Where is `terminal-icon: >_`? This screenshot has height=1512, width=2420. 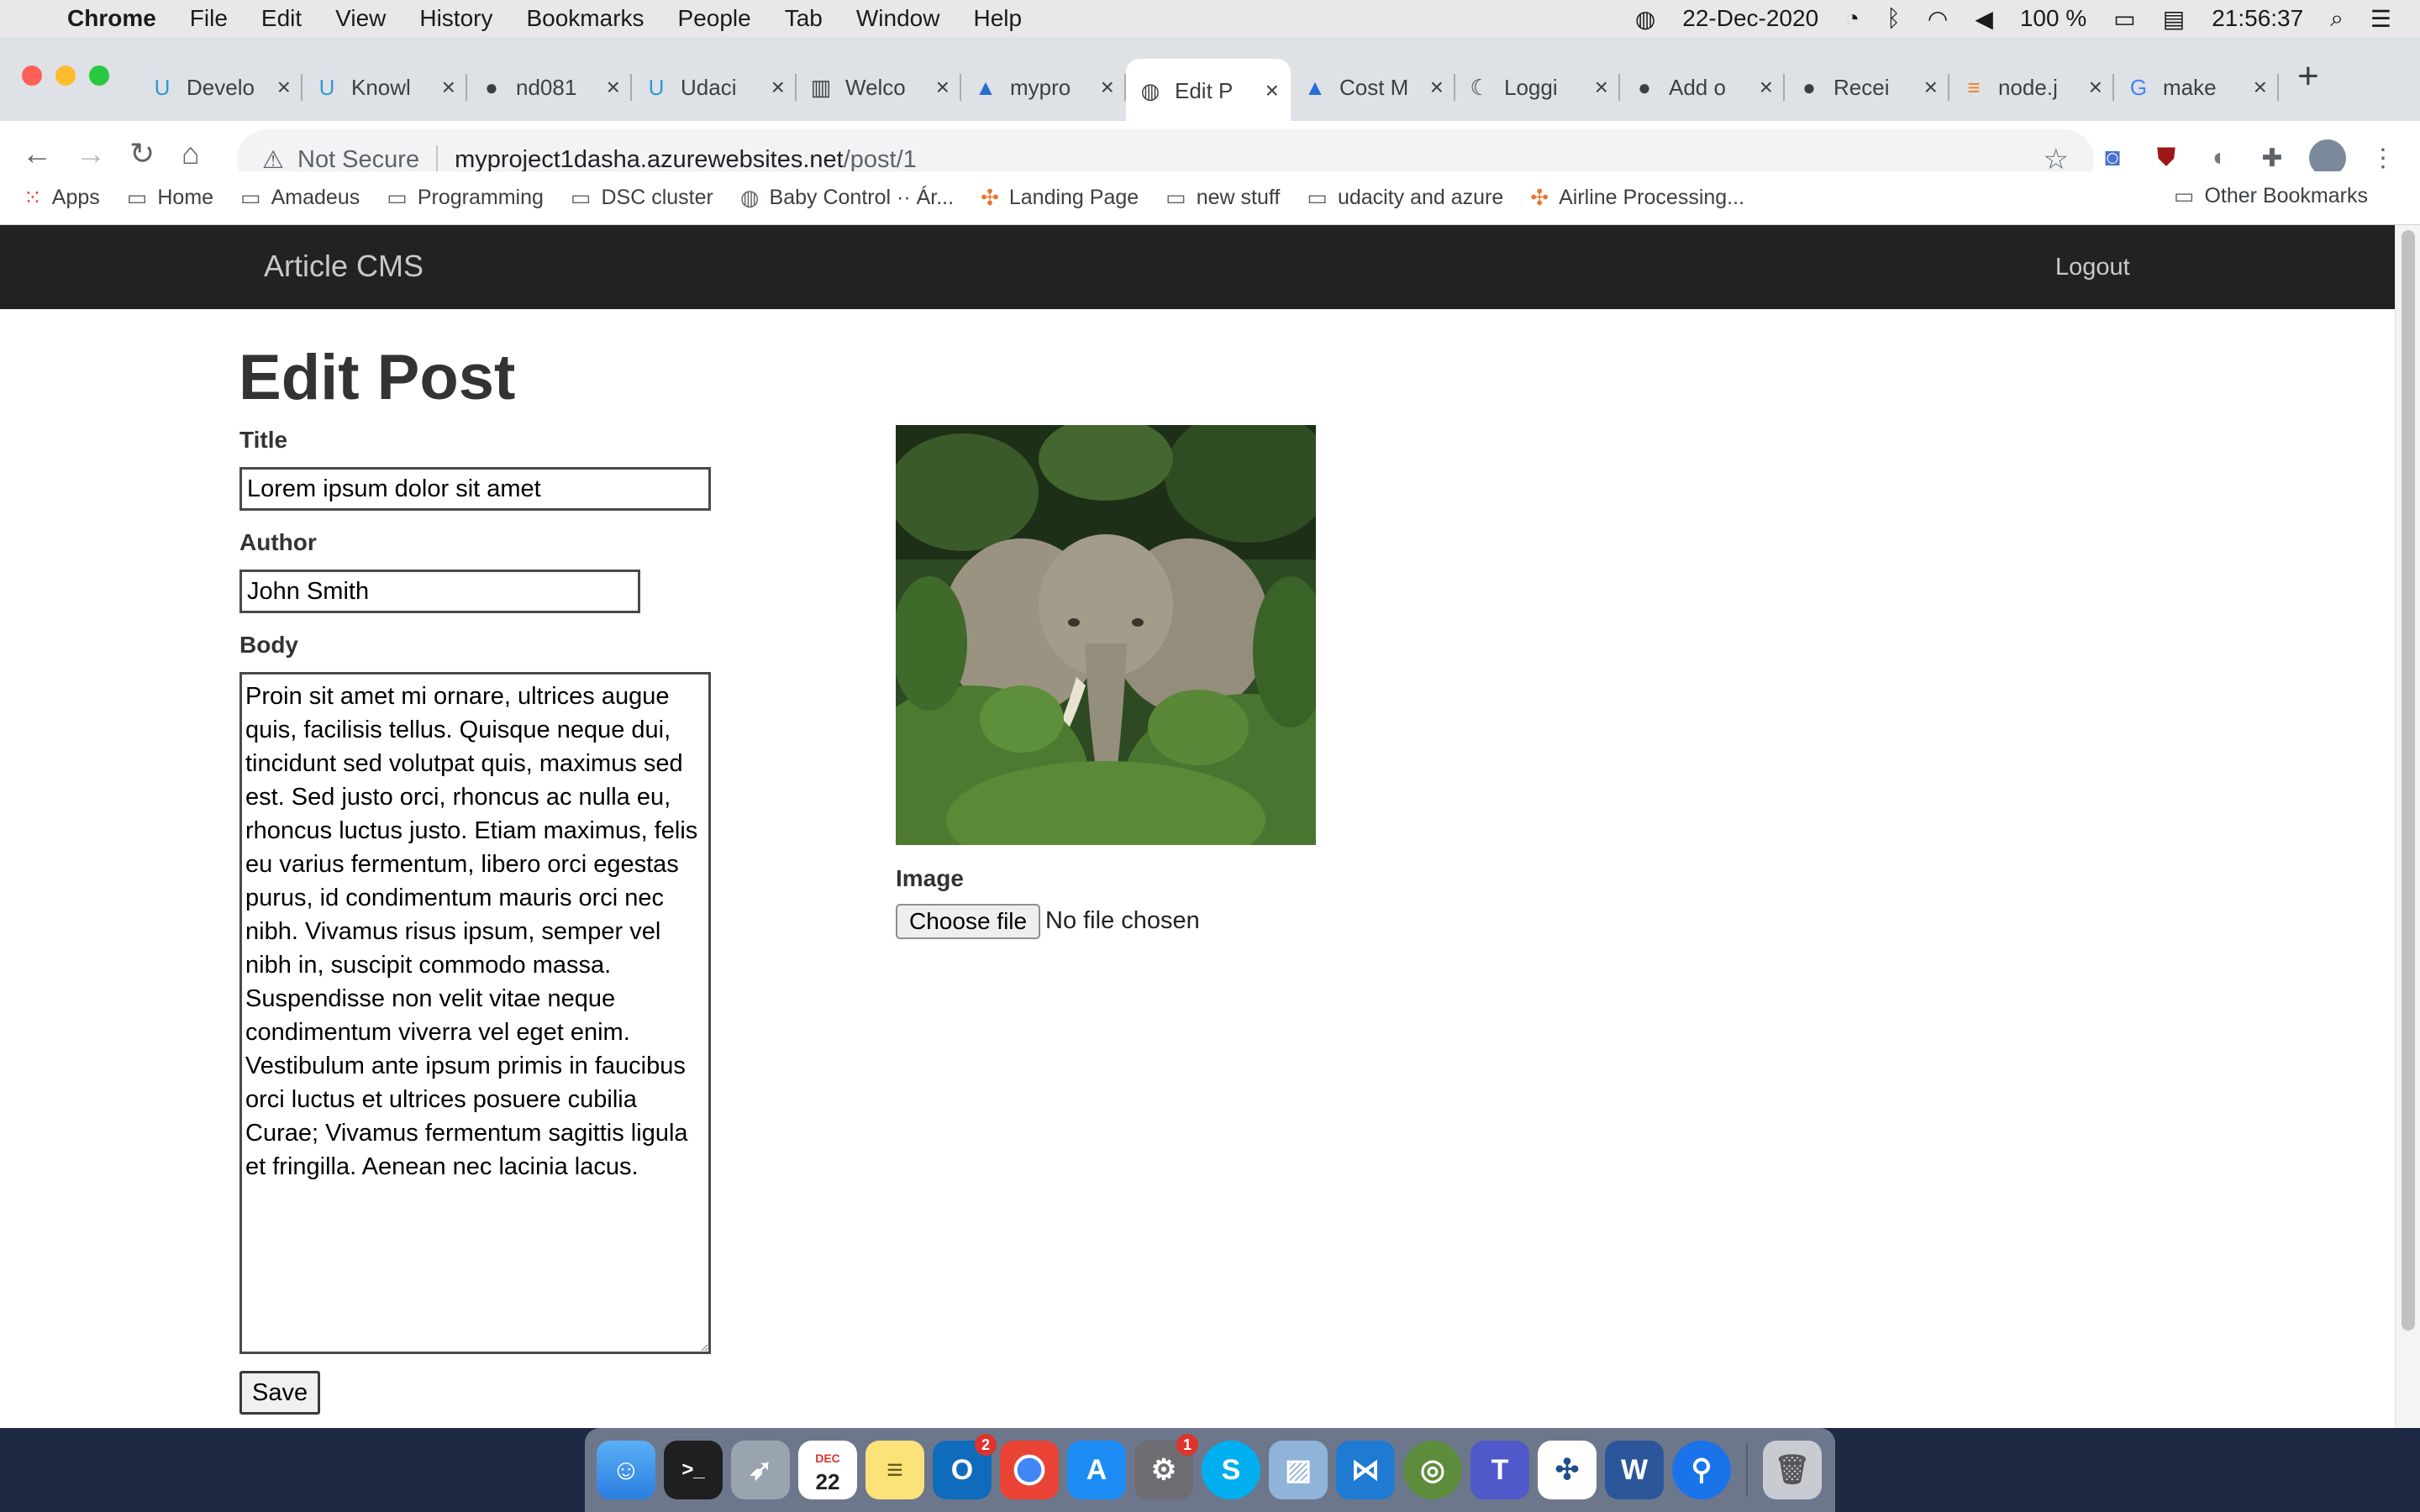 terminal-icon: >_ is located at coordinates (693, 1470).